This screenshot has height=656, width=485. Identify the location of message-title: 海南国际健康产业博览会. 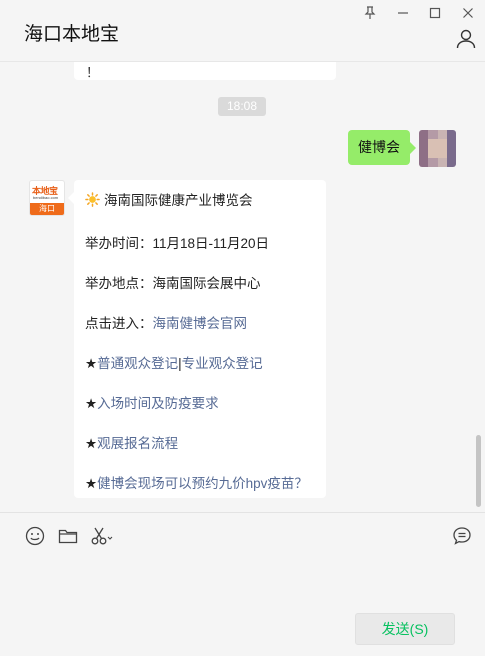
(178, 200).